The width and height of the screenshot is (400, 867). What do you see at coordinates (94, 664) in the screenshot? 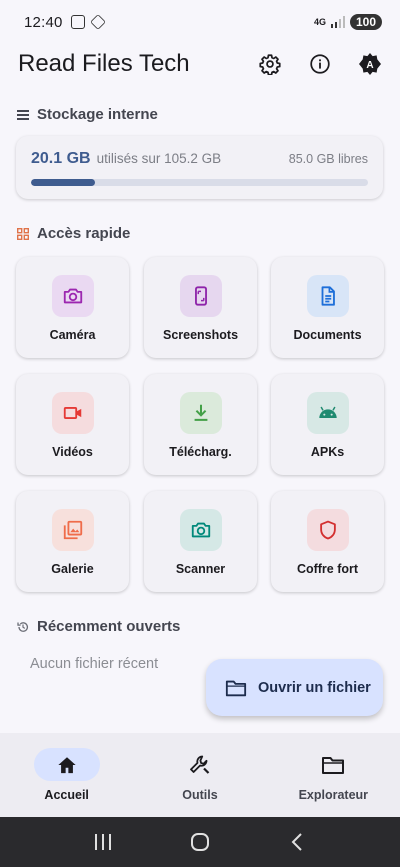
I see `recent-empty-text: Aucun fichier récent` at bounding box center [94, 664].